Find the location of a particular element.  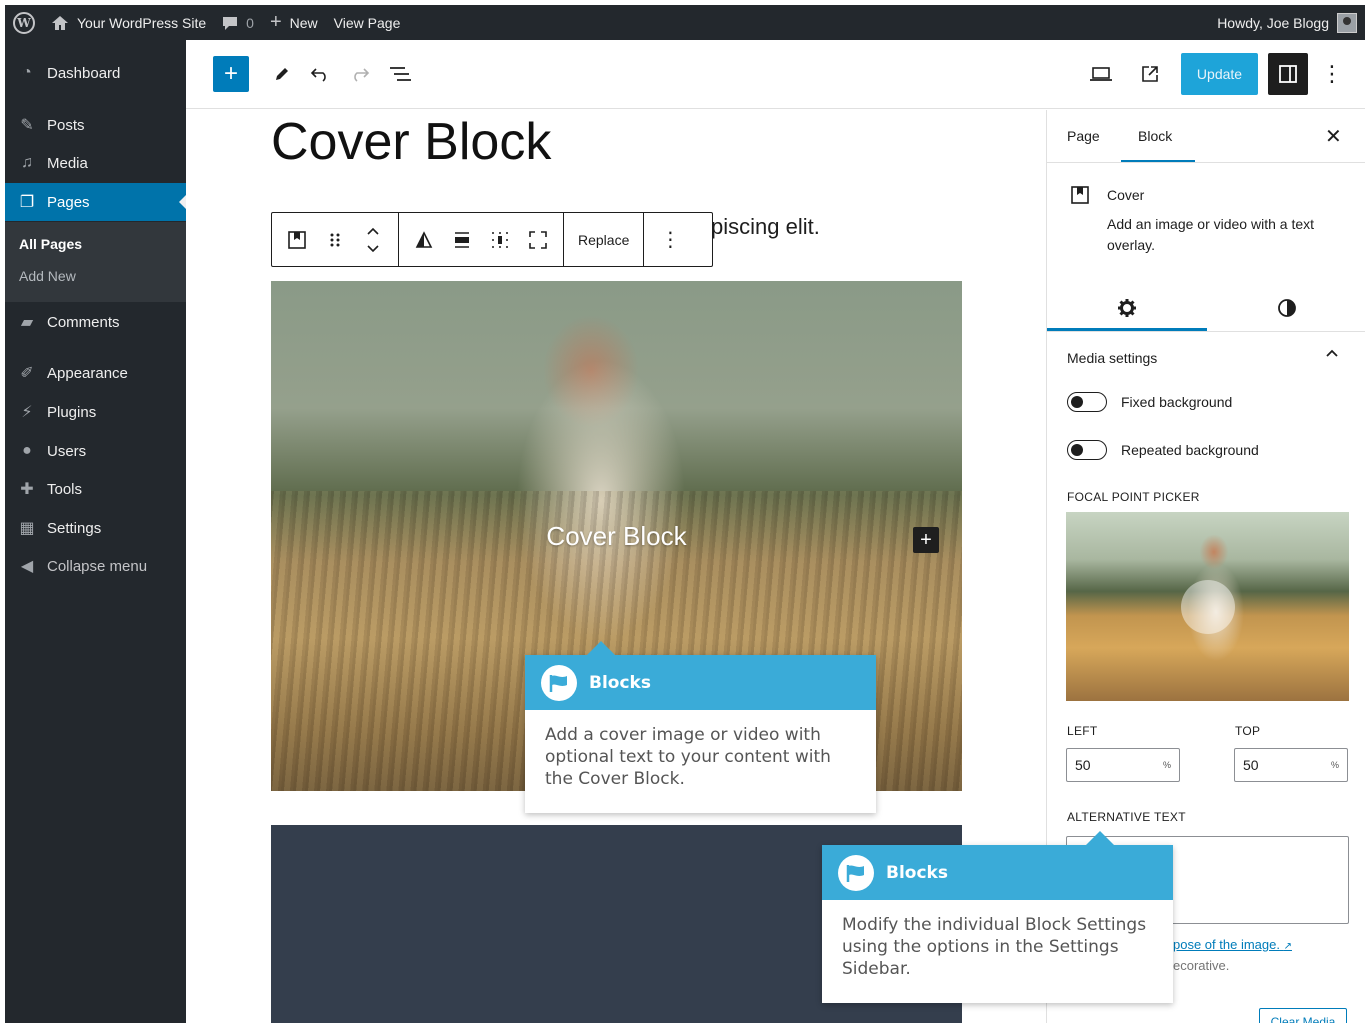

paragraph-block: piscing elit. is located at coordinates (765, 227).